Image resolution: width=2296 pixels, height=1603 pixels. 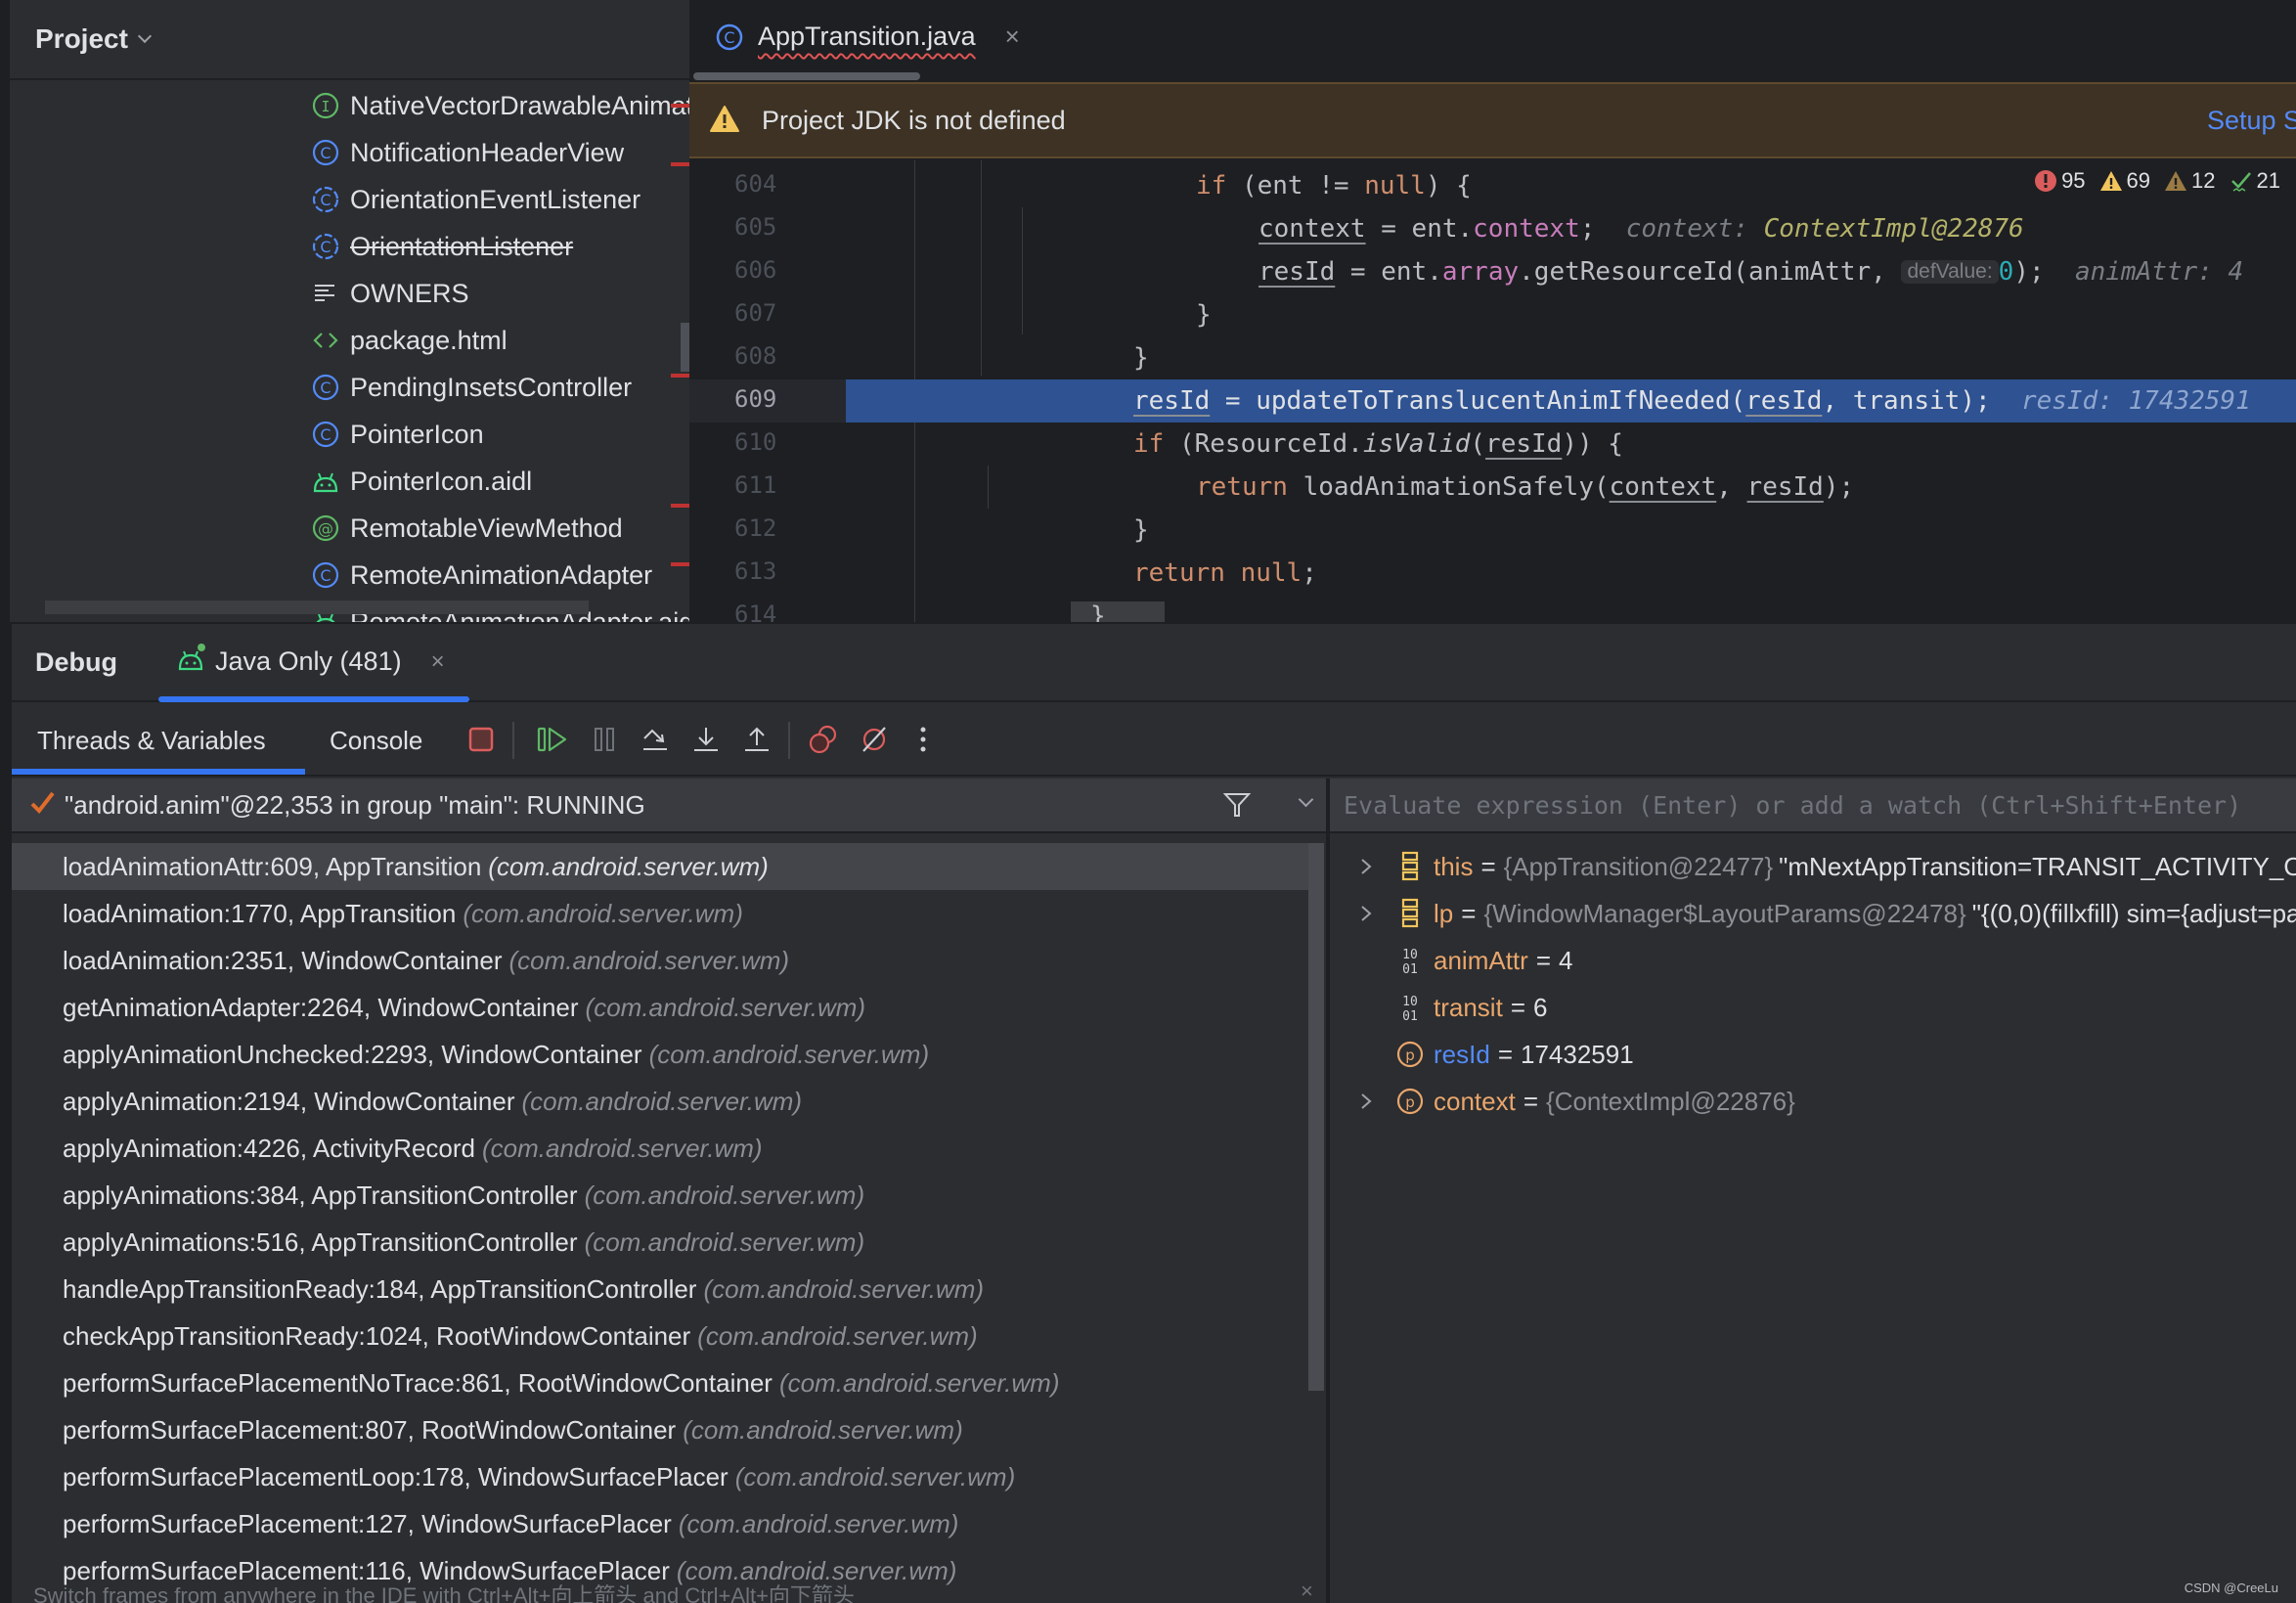 What do you see at coordinates (867, 37) in the screenshot?
I see `editor-tab-apptransition: C AppTransition.java ×` at bounding box center [867, 37].